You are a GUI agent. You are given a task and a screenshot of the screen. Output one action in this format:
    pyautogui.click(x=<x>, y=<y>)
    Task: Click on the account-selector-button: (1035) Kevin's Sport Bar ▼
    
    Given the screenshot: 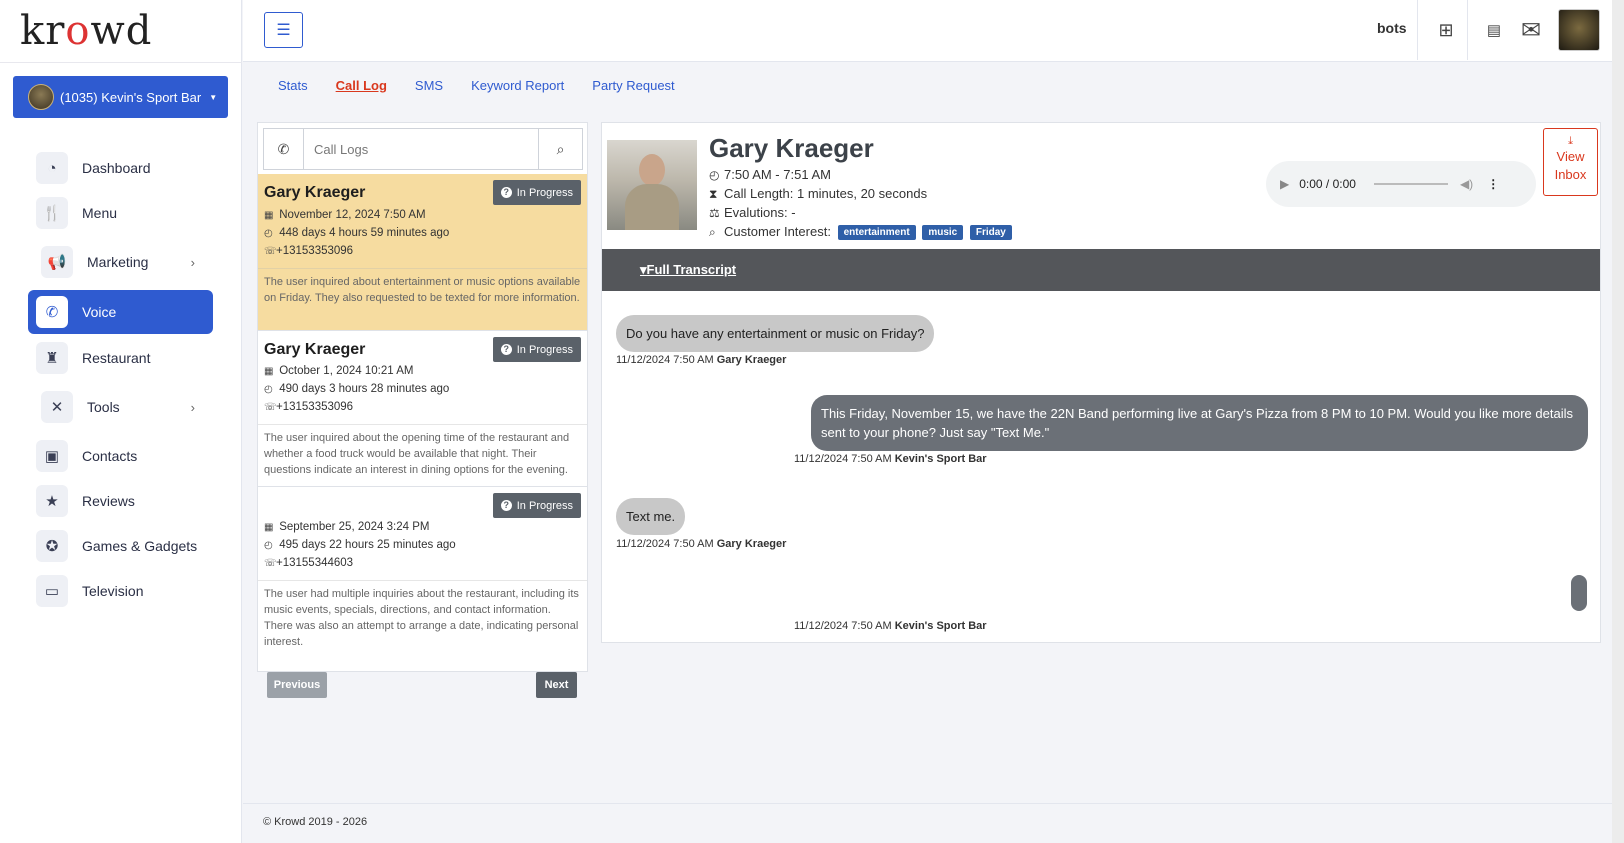 What is the action you would take?
    pyautogui.click(x=120, y=97)
    